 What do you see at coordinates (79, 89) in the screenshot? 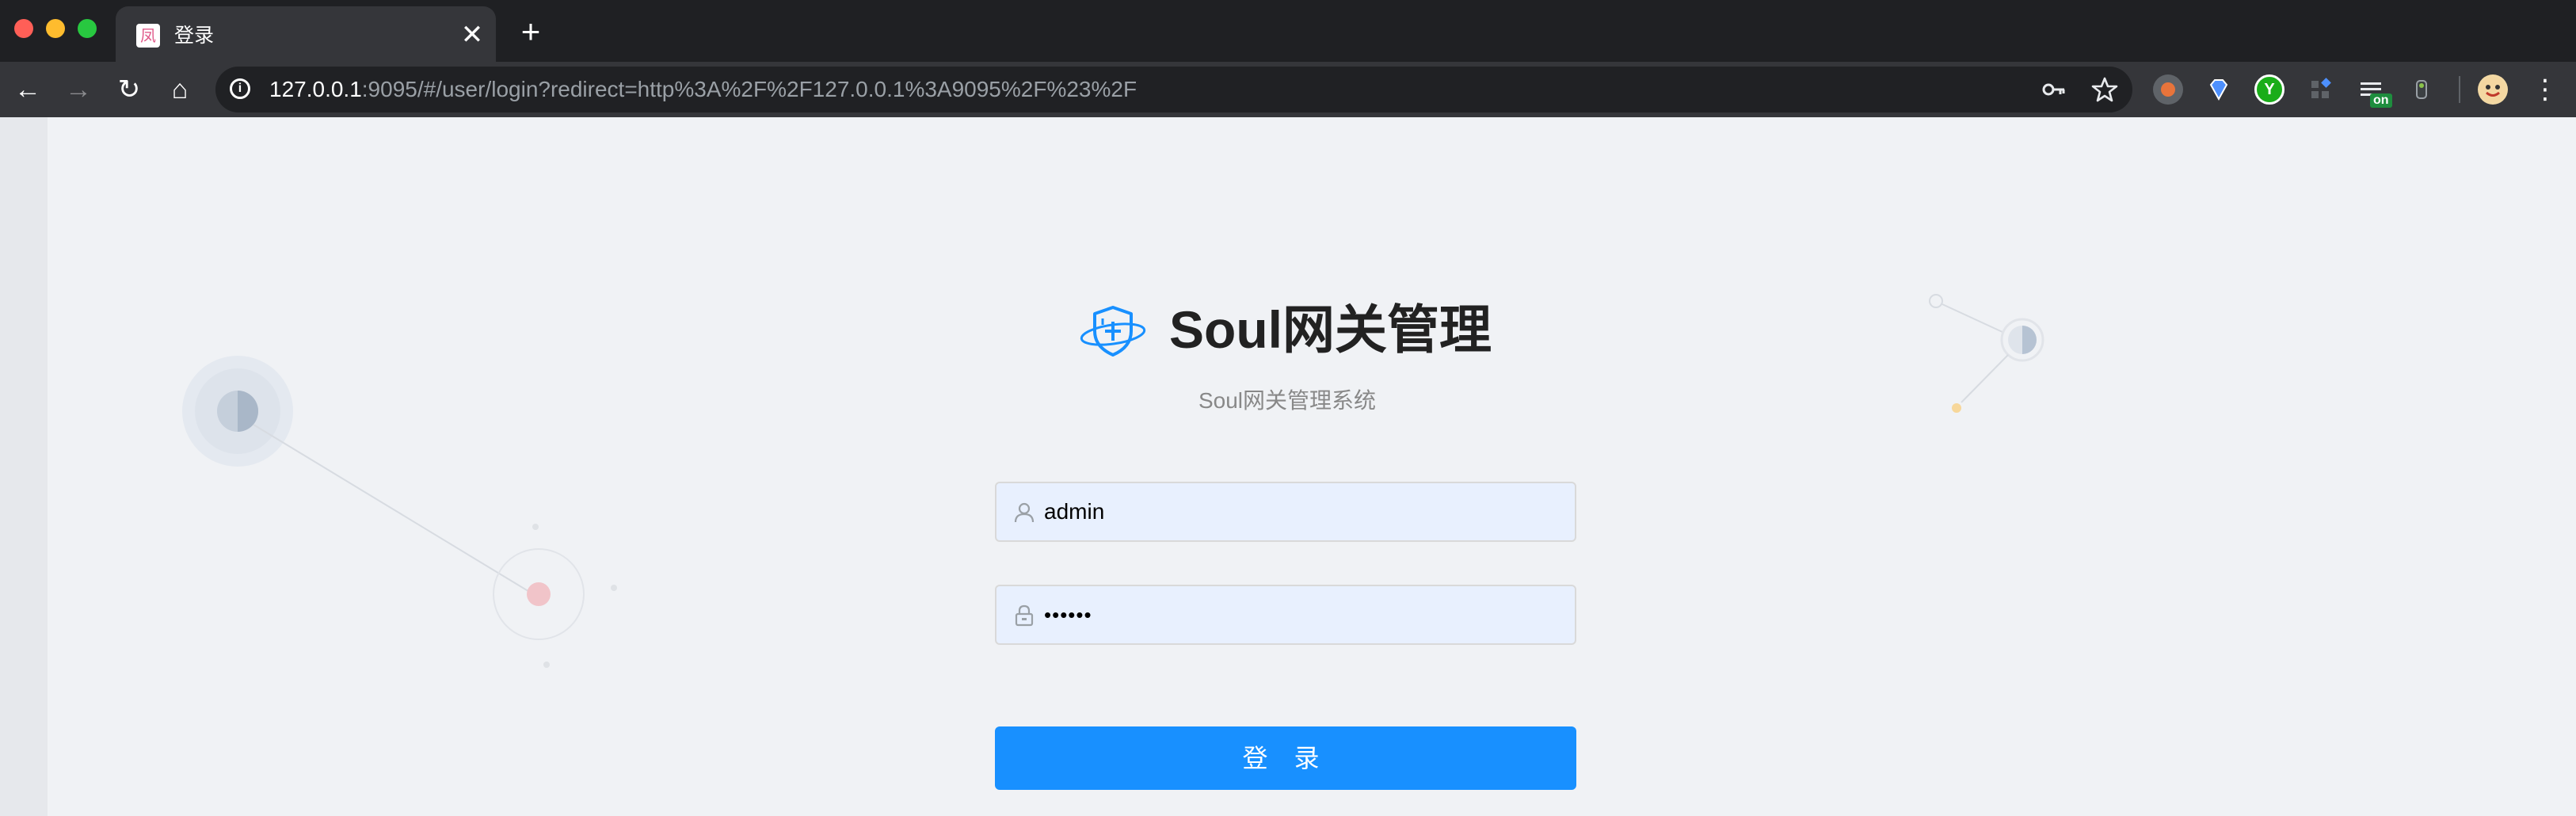
I see `forward-button: →` at bounding box center [79, 89].